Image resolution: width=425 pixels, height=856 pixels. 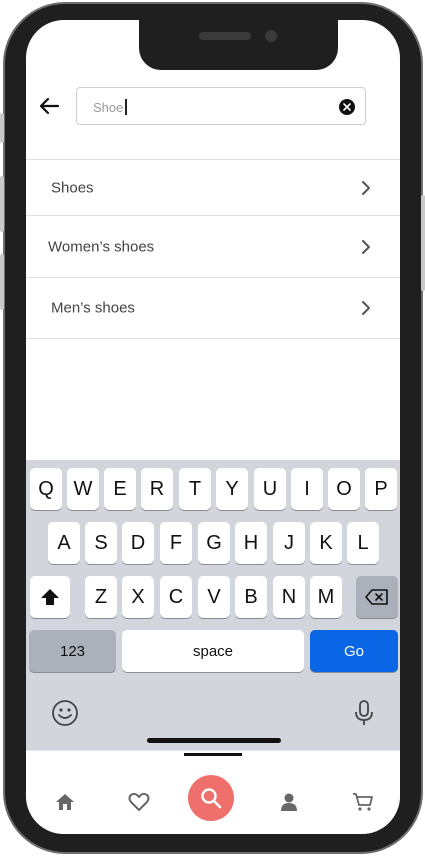 What do you see at coordinates (213, 308) in the screenshot?
I see `suggestion-mens-shoes: Men’s shoes` at bounding box center [213, 308].